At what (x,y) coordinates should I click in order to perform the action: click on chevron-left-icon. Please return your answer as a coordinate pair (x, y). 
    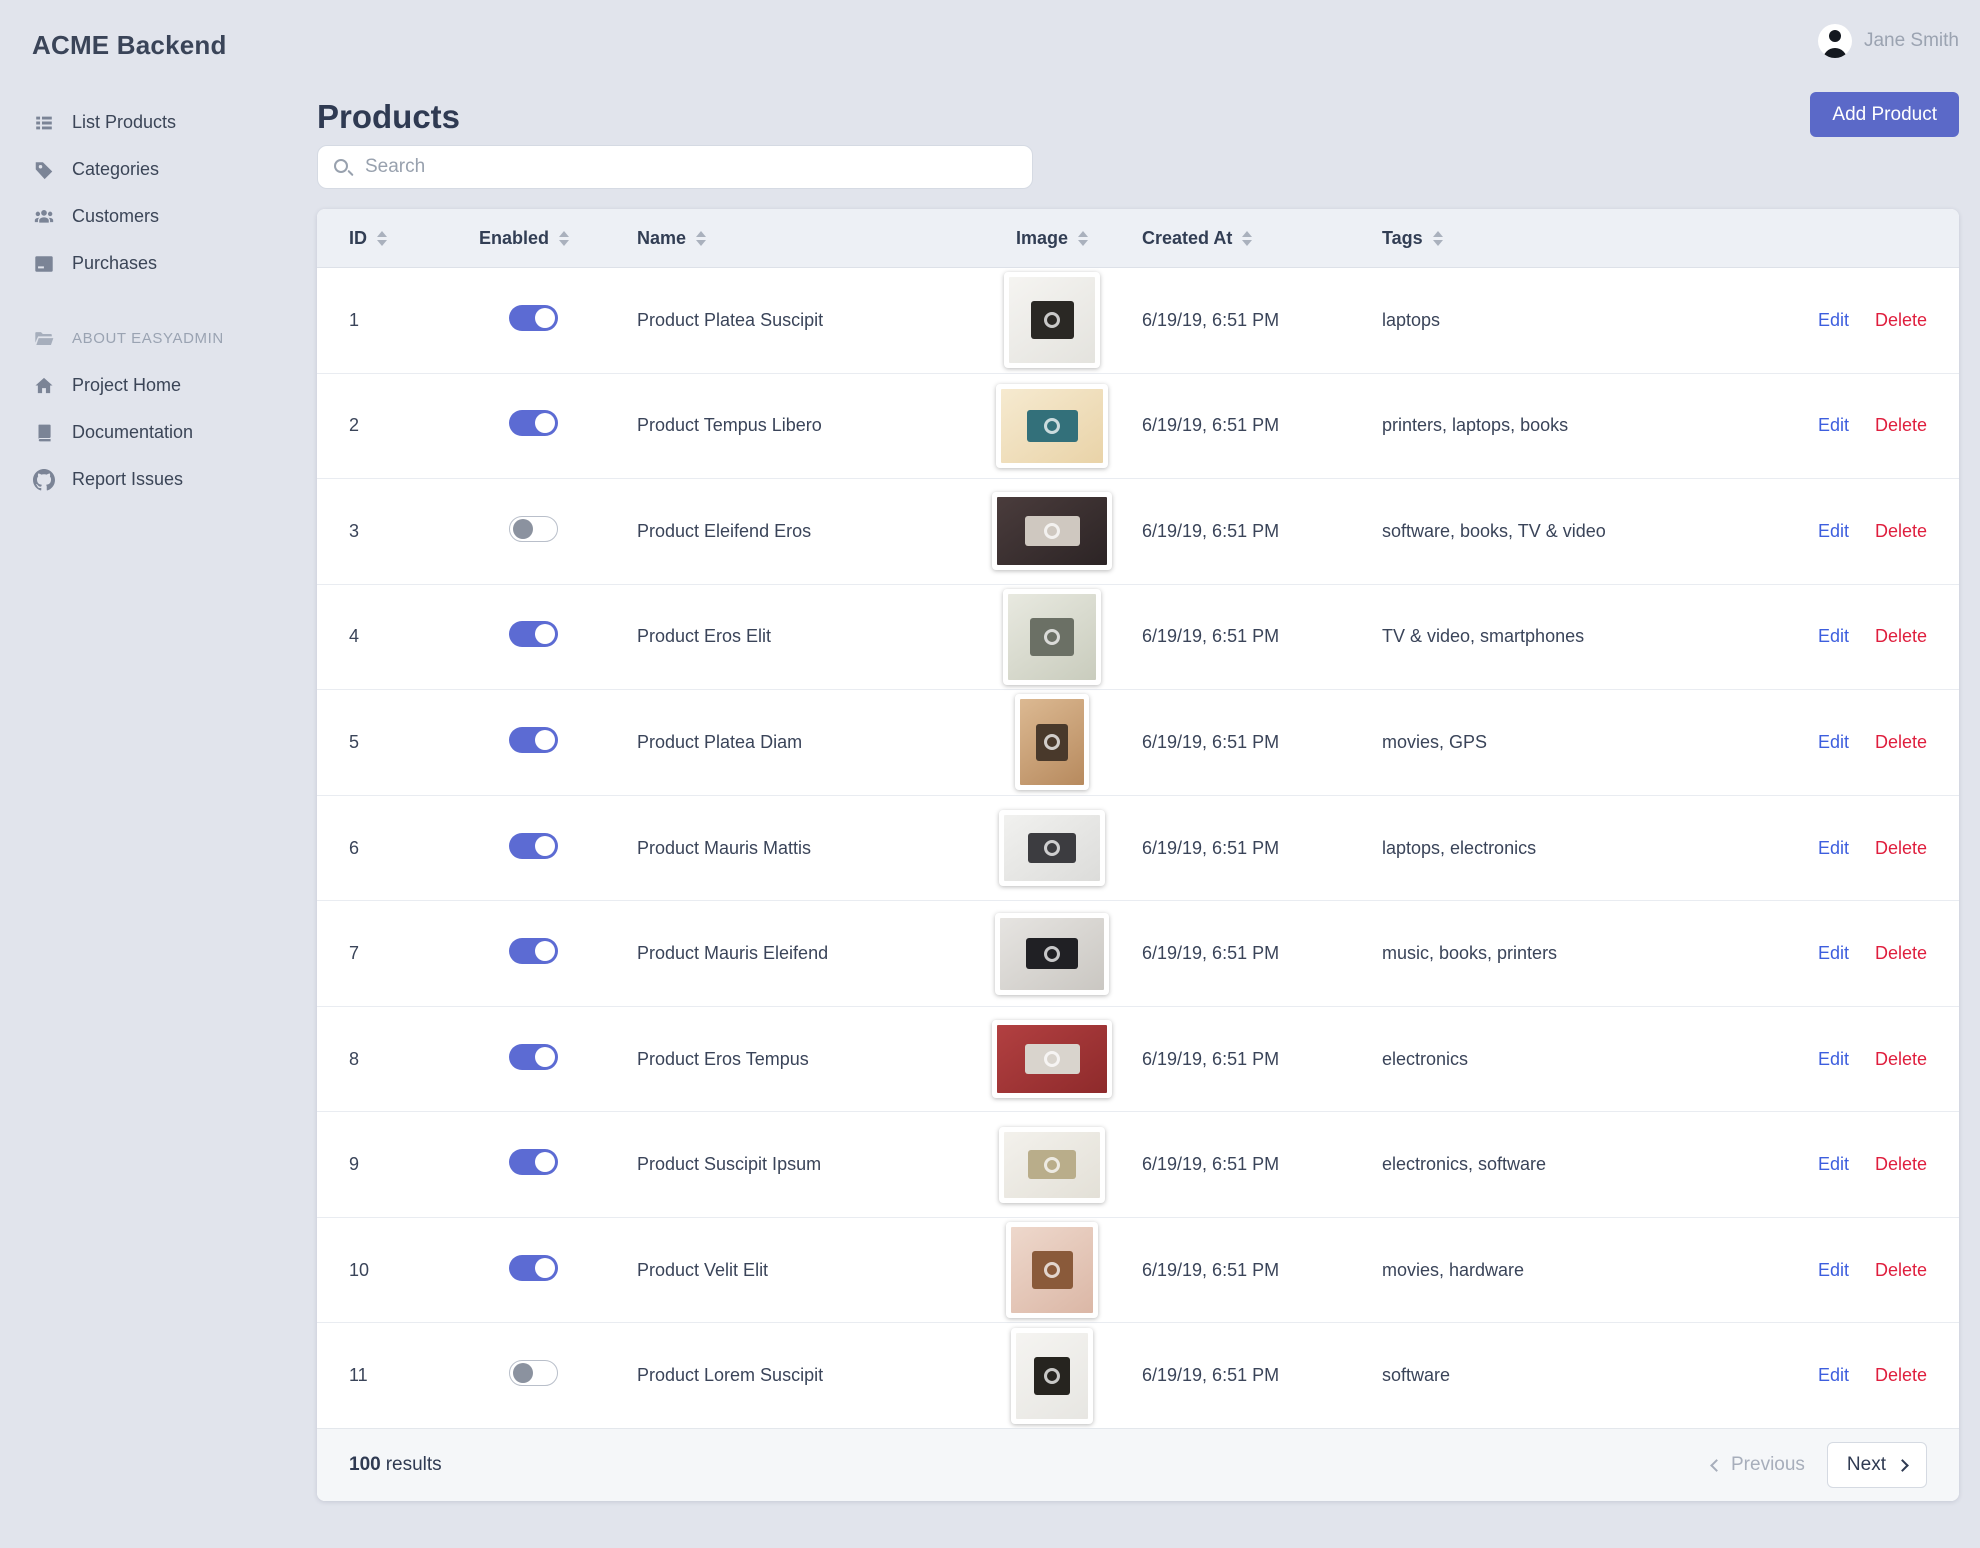
    Looking at the image, I should click on (1716, 1465).